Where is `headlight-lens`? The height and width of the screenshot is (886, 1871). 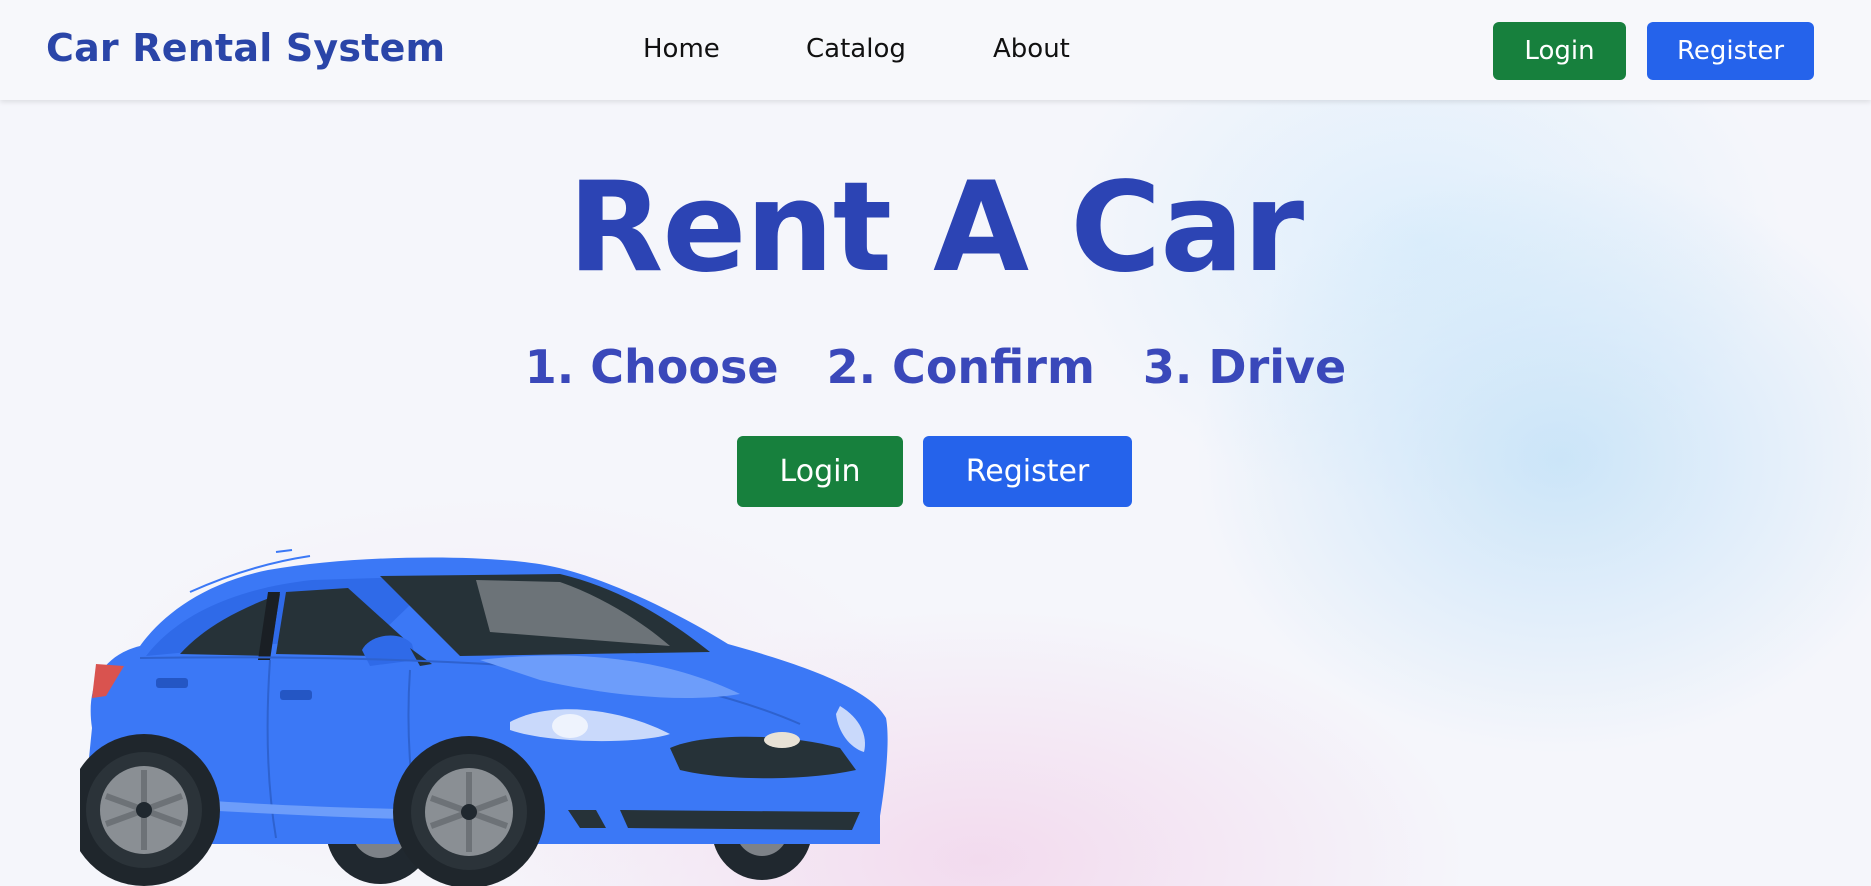 headlight-lens is located at coordinates (570, 726).